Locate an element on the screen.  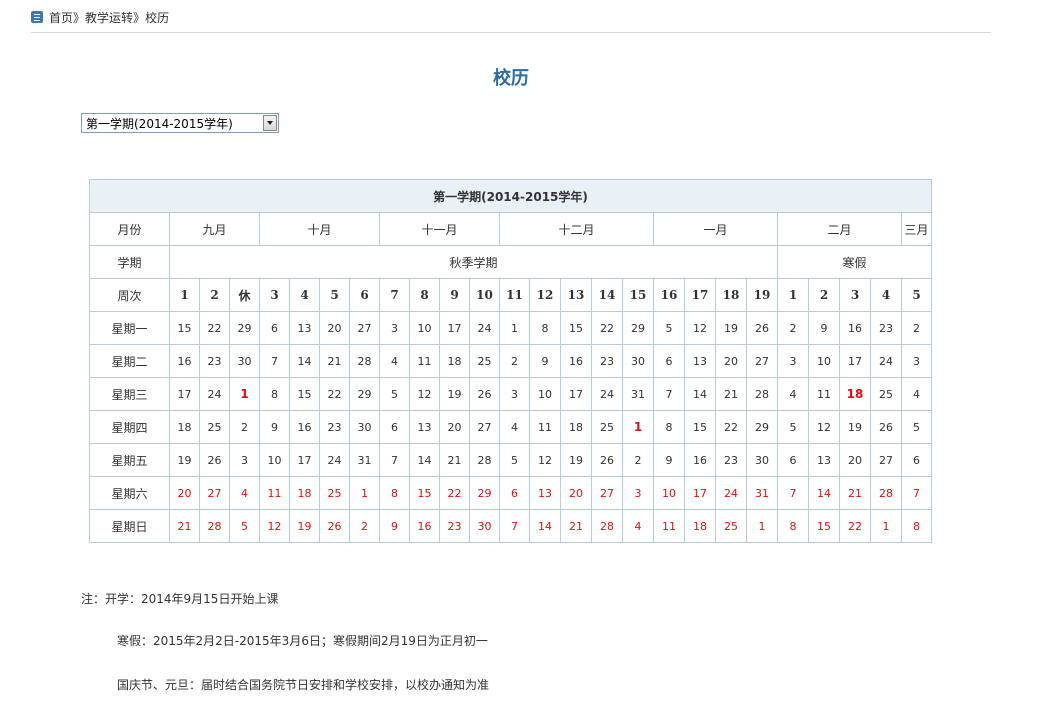
week-number: 17 is located at coordinates (700, 295).